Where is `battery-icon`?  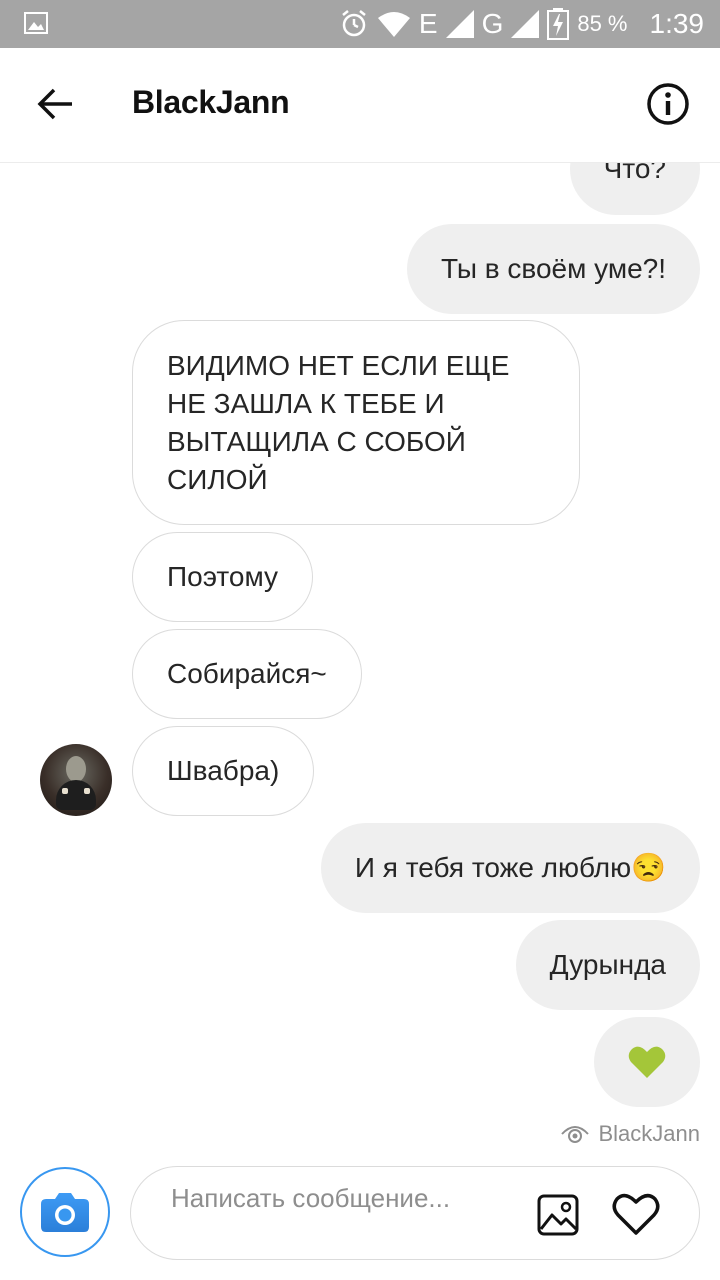 battery-icon is located at coordinates (558, 24).